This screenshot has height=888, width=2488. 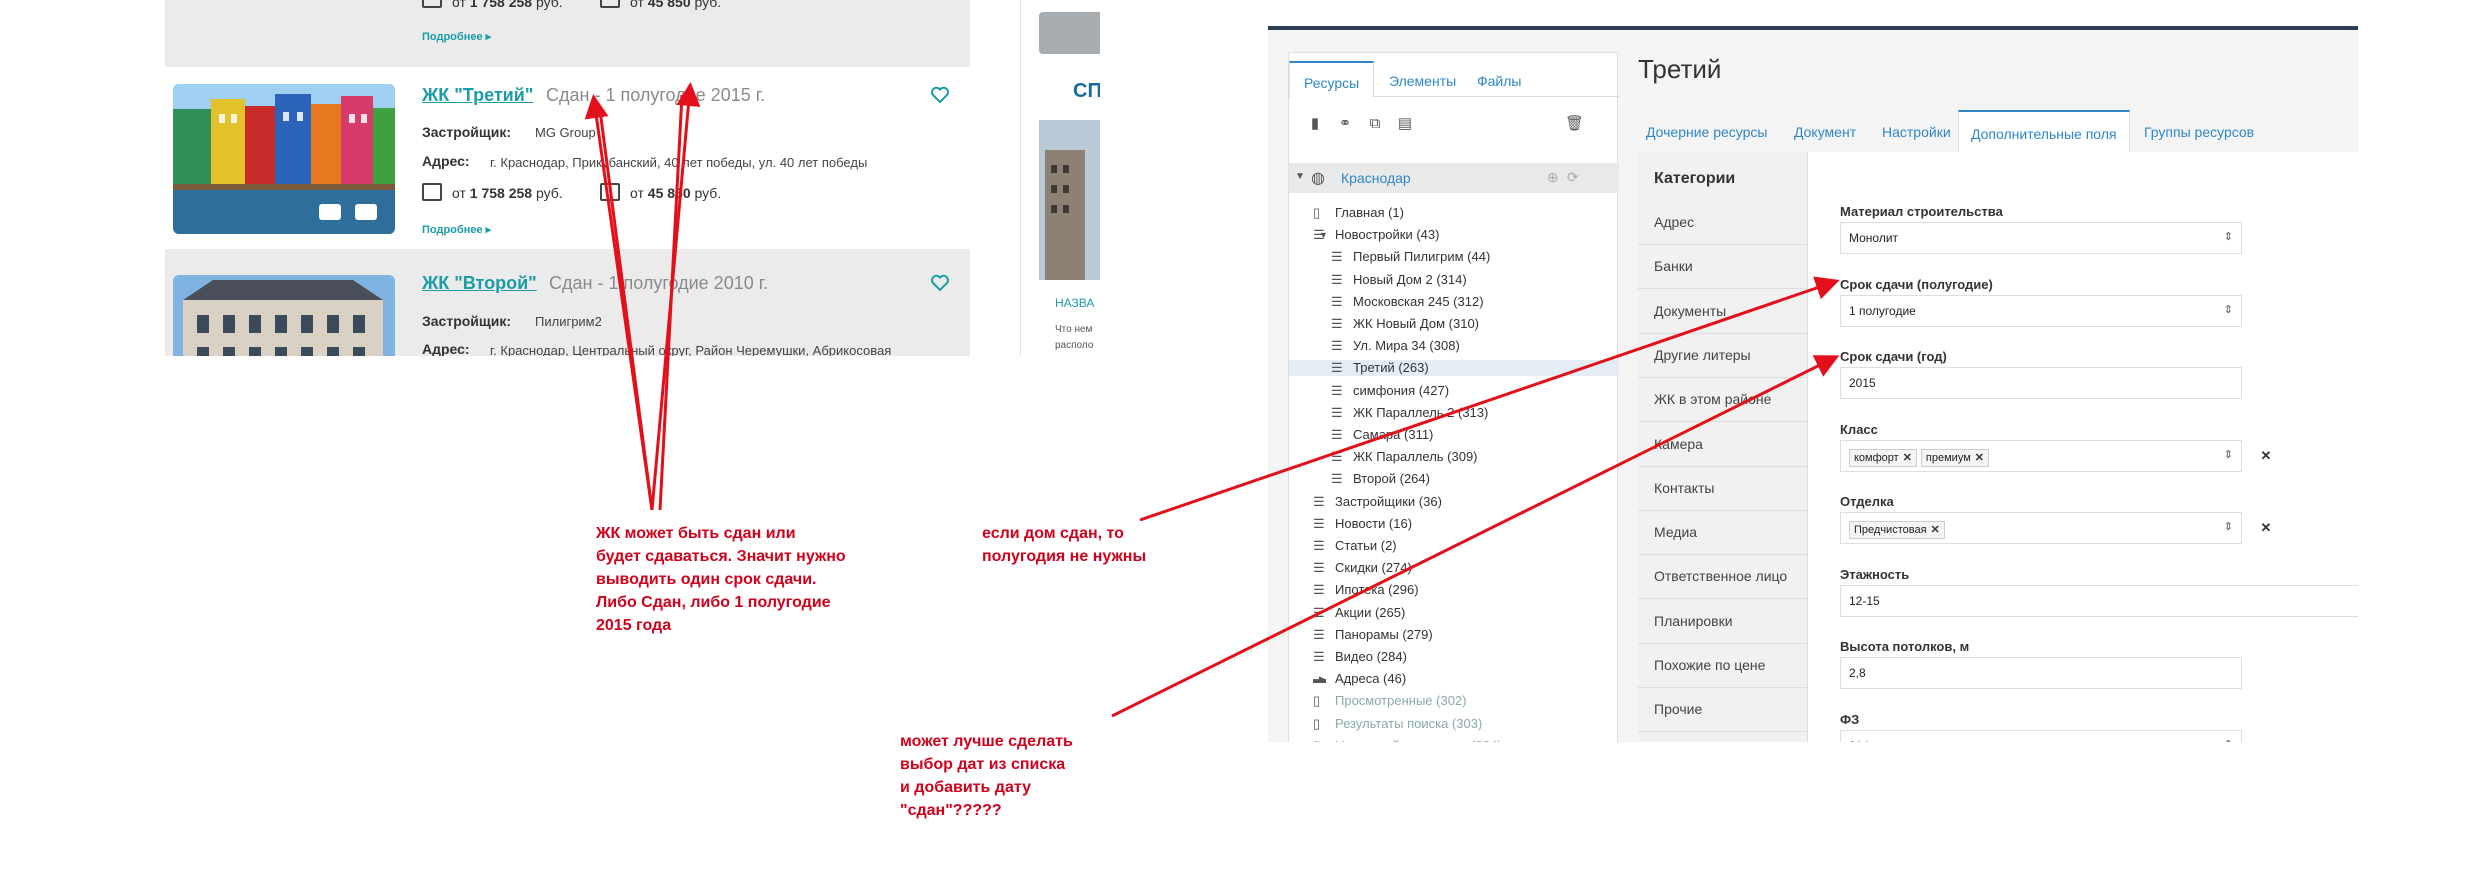 I want to click on tree-item: ☰ Ул. Мира 34 (308), so click(x=1395, y=346).